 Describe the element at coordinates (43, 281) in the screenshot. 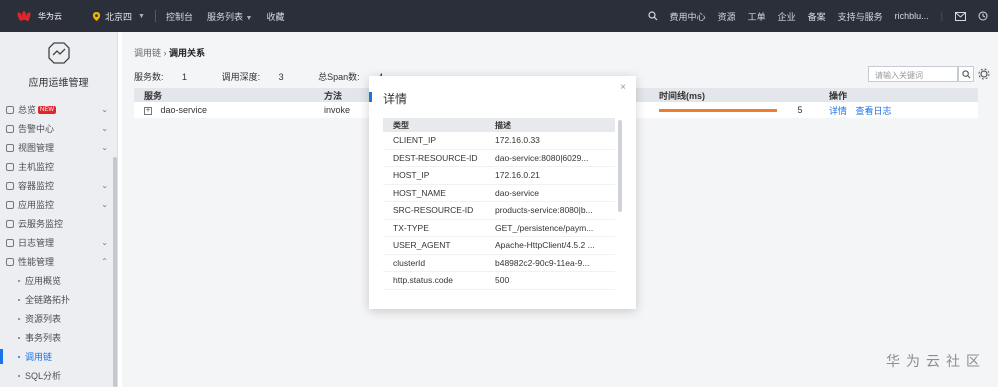

I see `sidebar-item-label: 应用概览` at that location.